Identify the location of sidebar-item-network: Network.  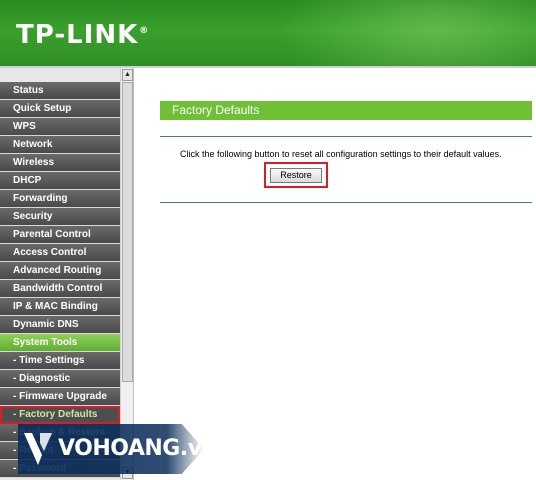
(60, 145).